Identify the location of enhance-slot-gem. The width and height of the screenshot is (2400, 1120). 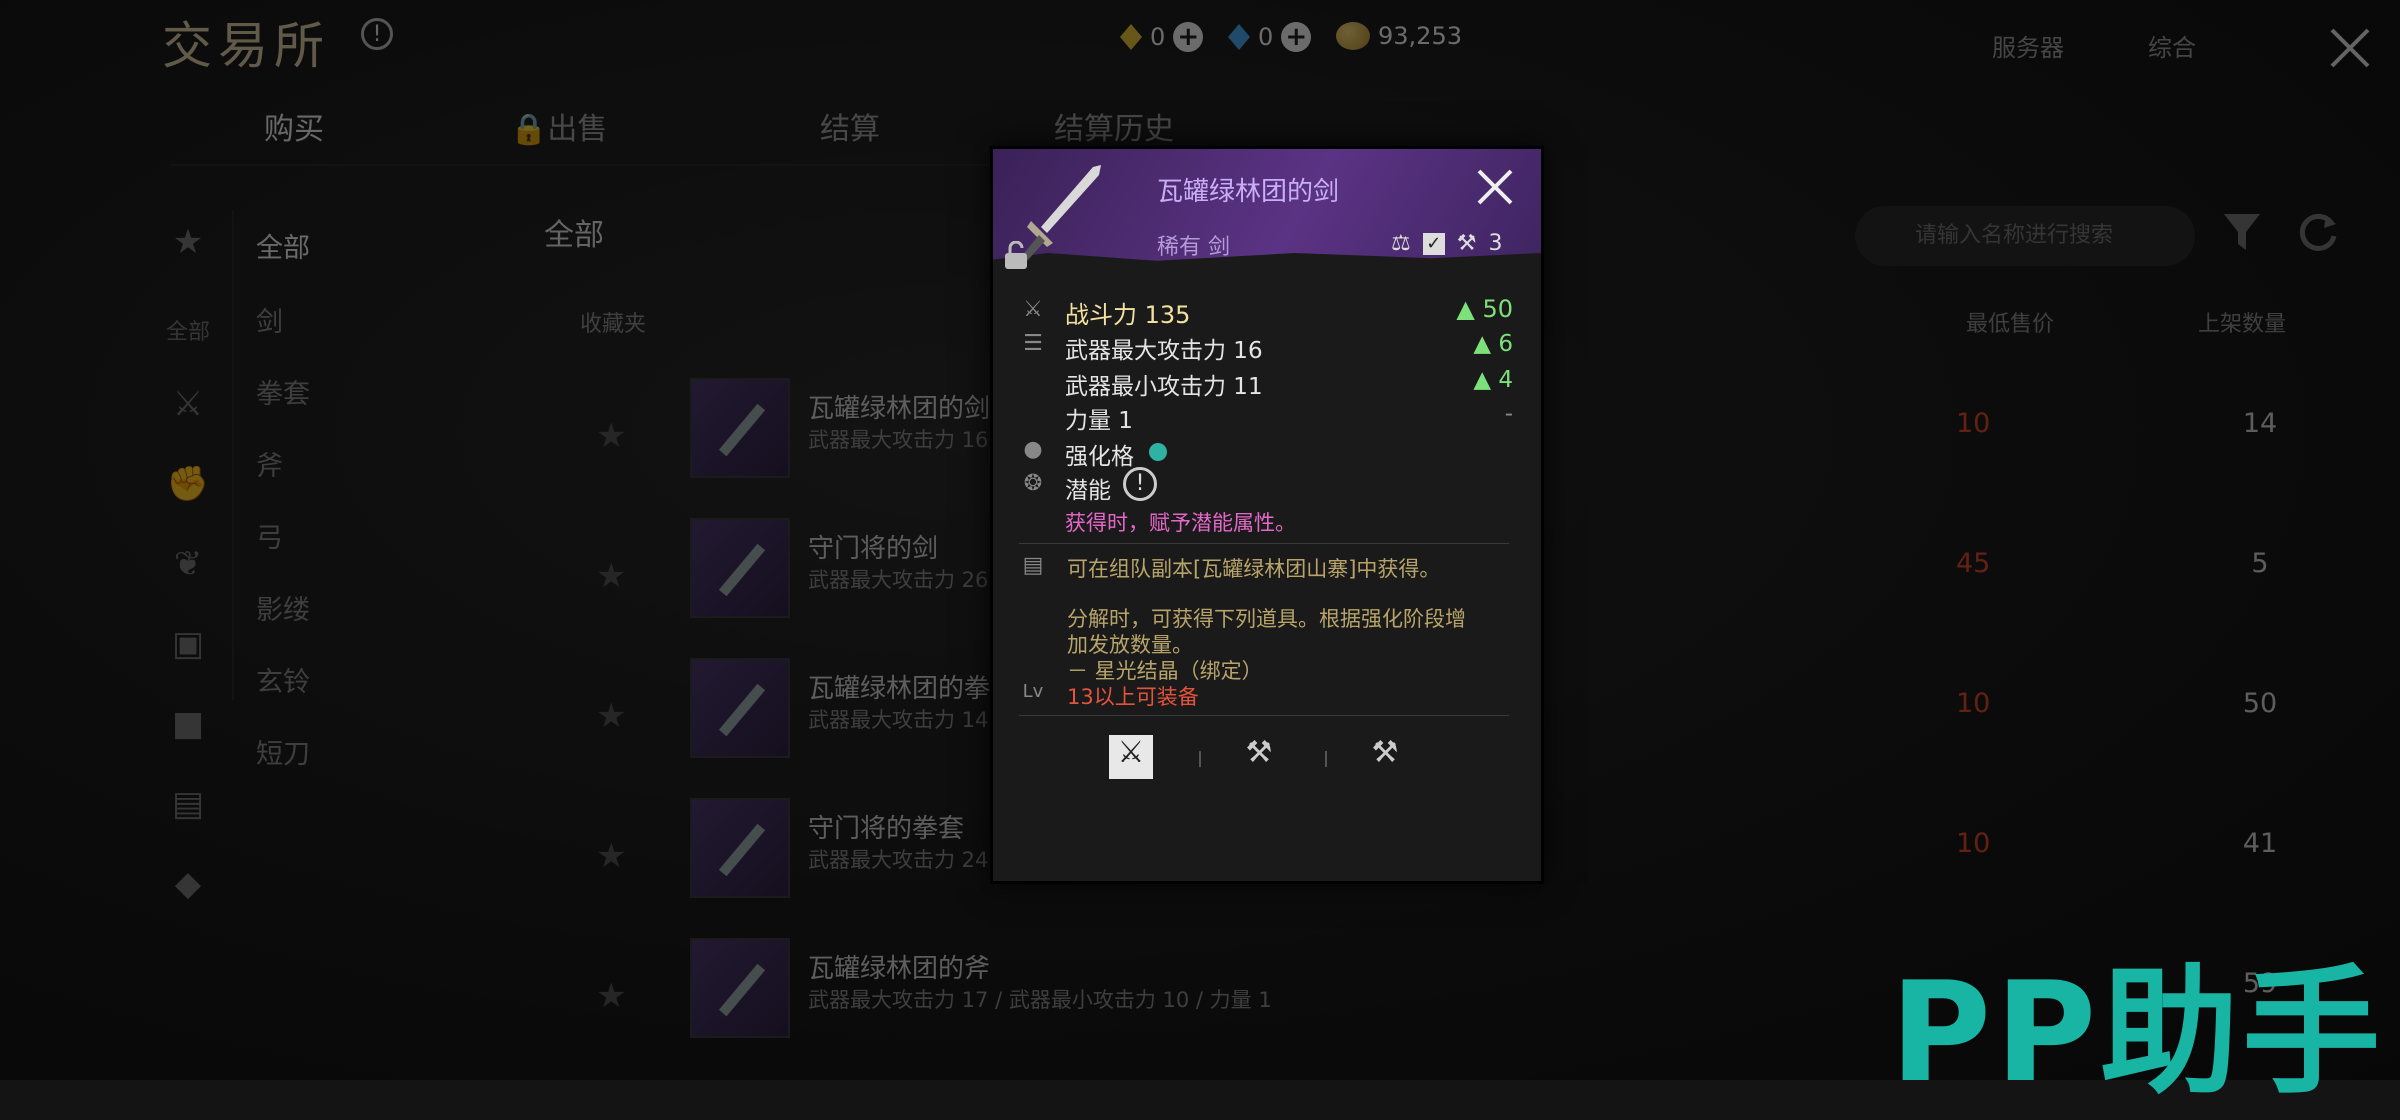
(1158, 452).